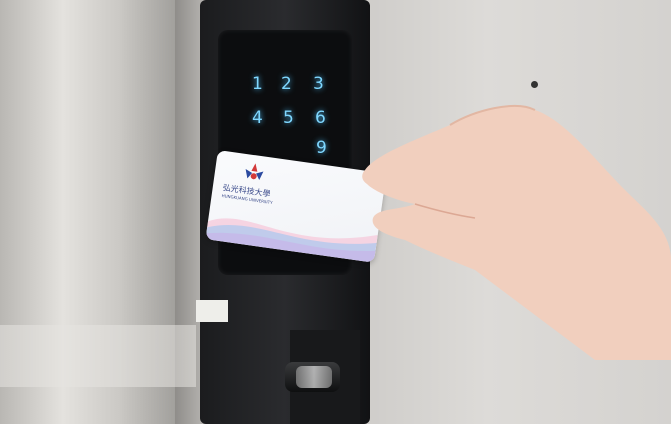 The height and width of the screenshot is (424, 671). Describe the element at coordinates (257, 118) in the screenshot. I see `key-4: 4` at that location.